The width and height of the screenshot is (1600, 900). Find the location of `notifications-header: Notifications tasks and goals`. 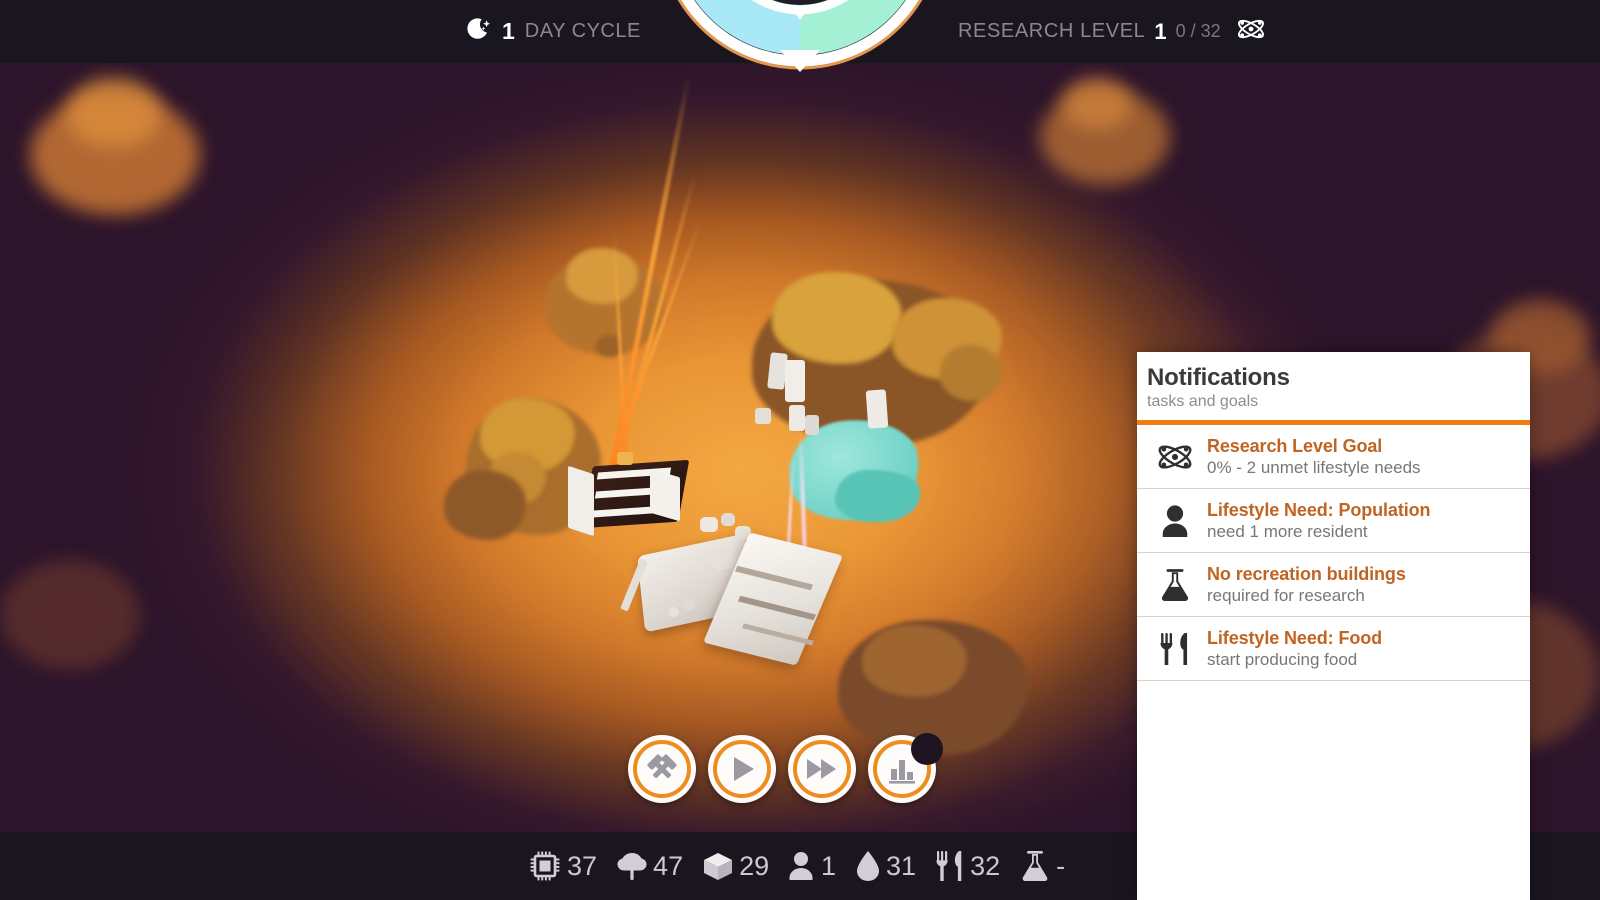

notifications-header: Notifications tasks and goals is located at coordinates (1333, 386).